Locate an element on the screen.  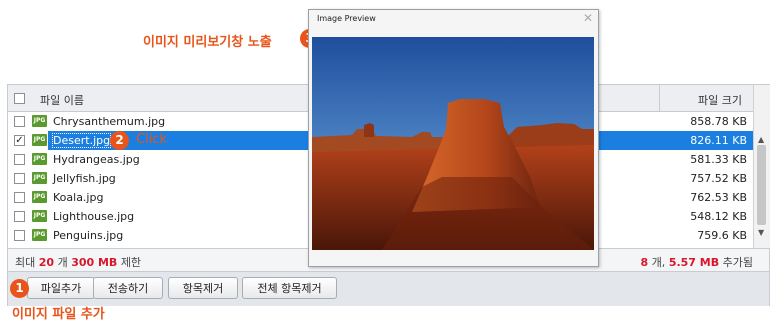
vertical-scrollbar: ▲ ▼ is located at coordinates (761, 166).